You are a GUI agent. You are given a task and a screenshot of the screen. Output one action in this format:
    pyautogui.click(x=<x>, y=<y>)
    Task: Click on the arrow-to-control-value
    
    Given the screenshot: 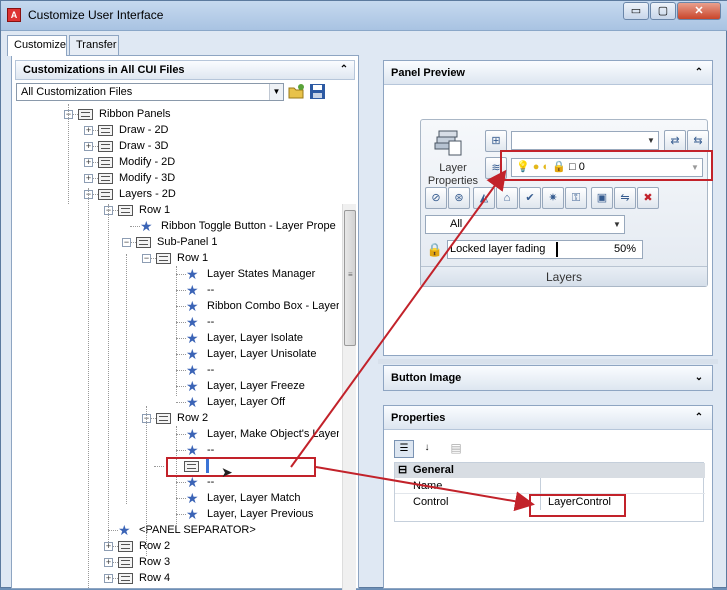 What is the action you would take?
    pyautogui.click(x=425, y=489)
    